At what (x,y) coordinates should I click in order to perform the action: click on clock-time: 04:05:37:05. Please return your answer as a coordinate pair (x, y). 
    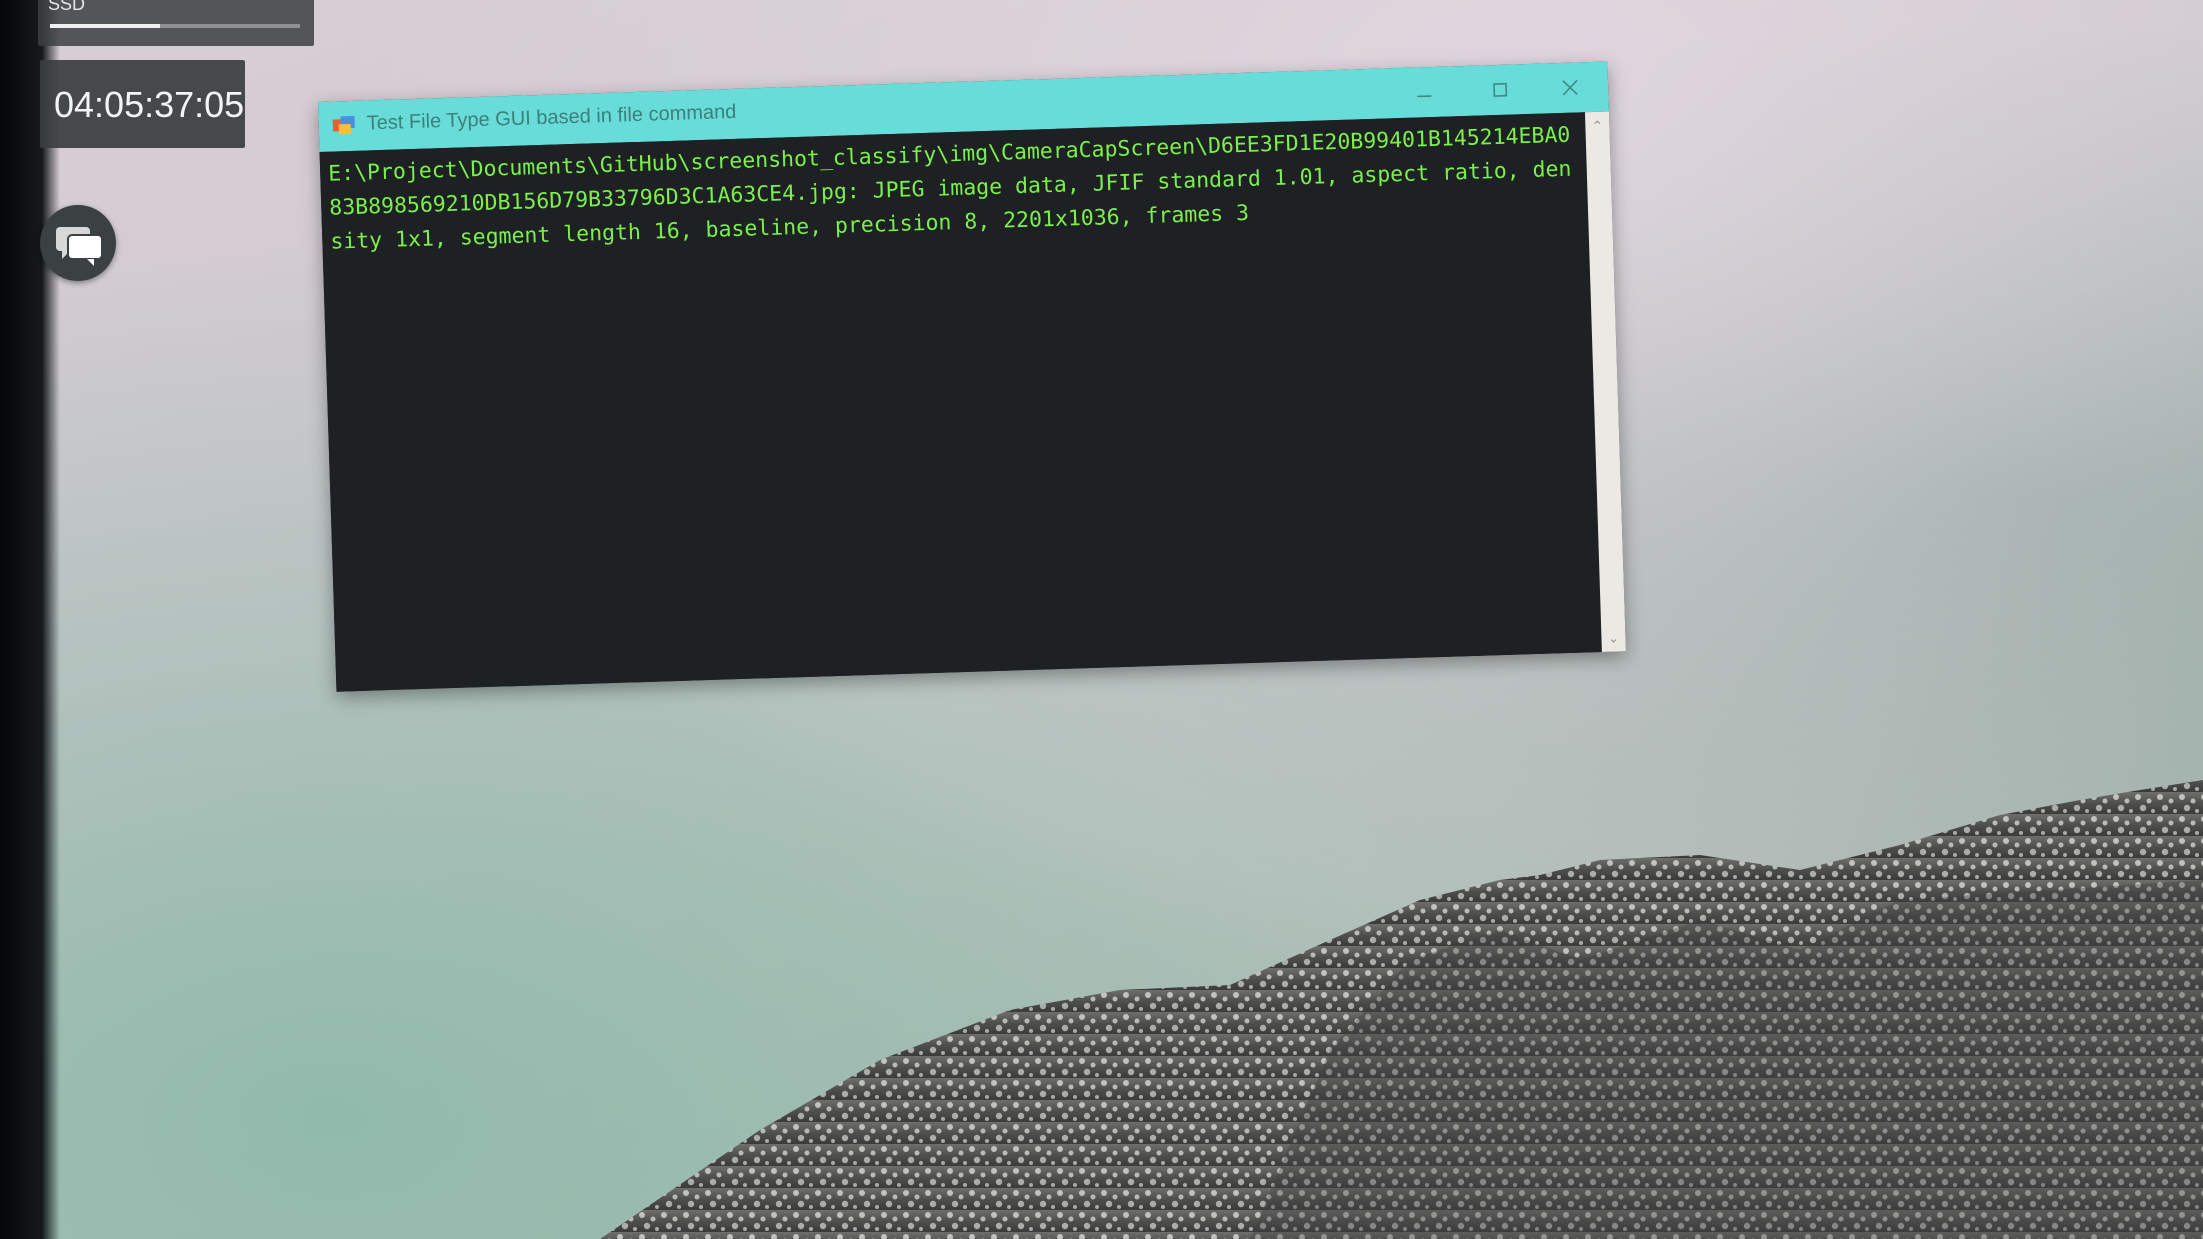
    Looking at the image, I should click on (149, 104).